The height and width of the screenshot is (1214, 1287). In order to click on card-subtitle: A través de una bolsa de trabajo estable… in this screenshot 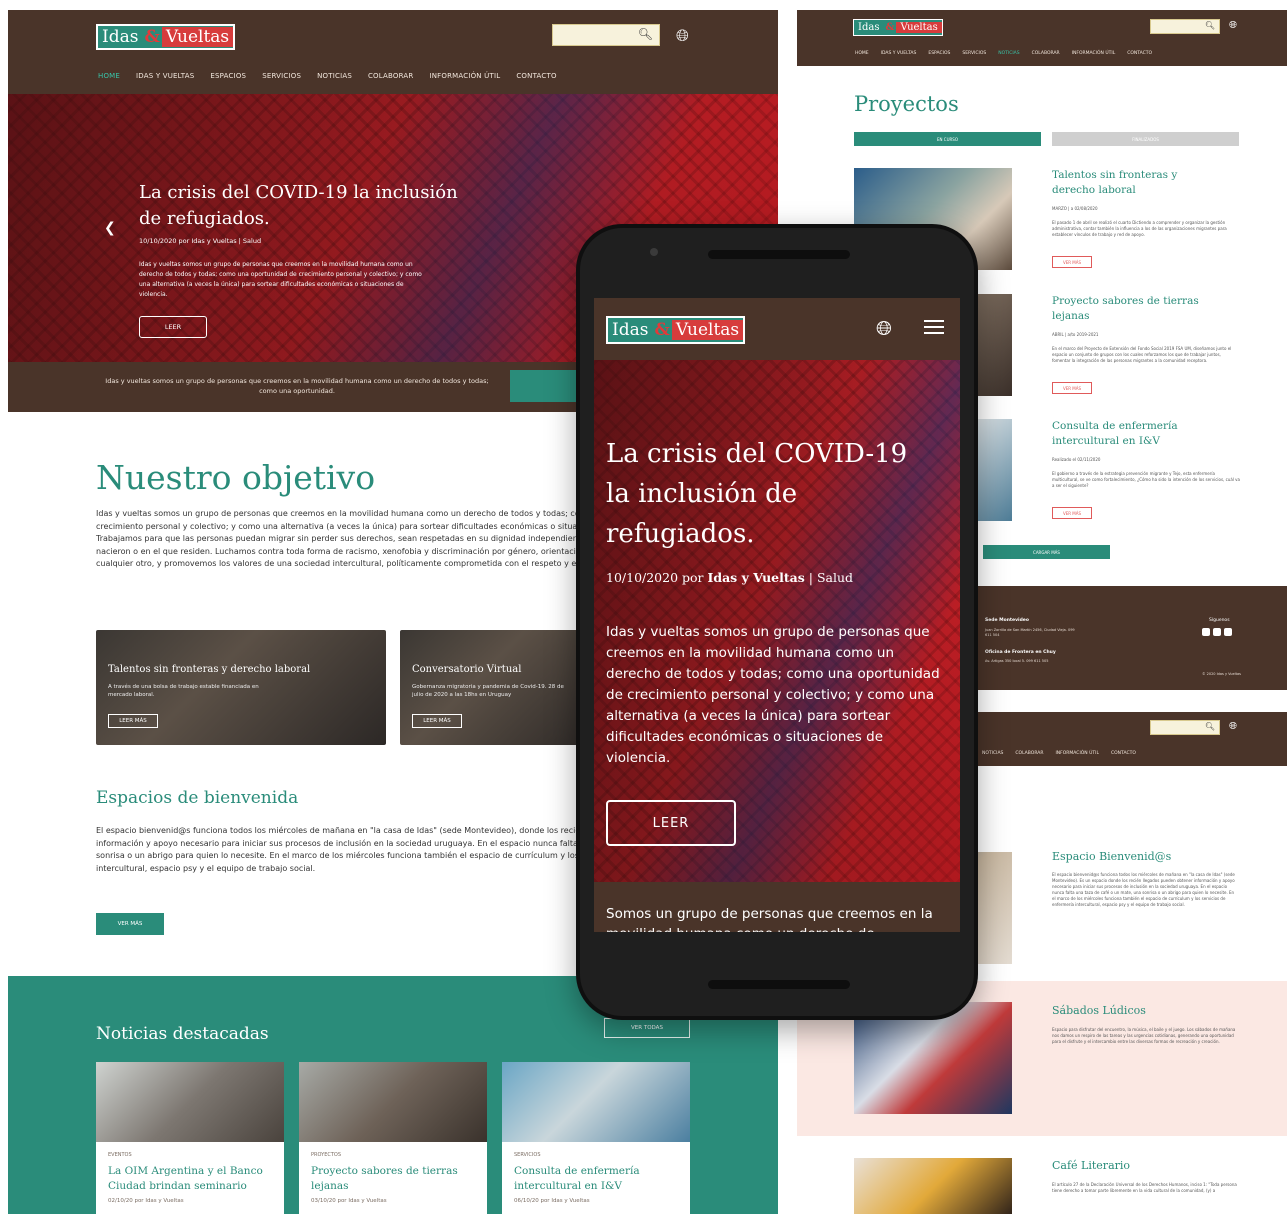, I will do `click(183, 691)`.